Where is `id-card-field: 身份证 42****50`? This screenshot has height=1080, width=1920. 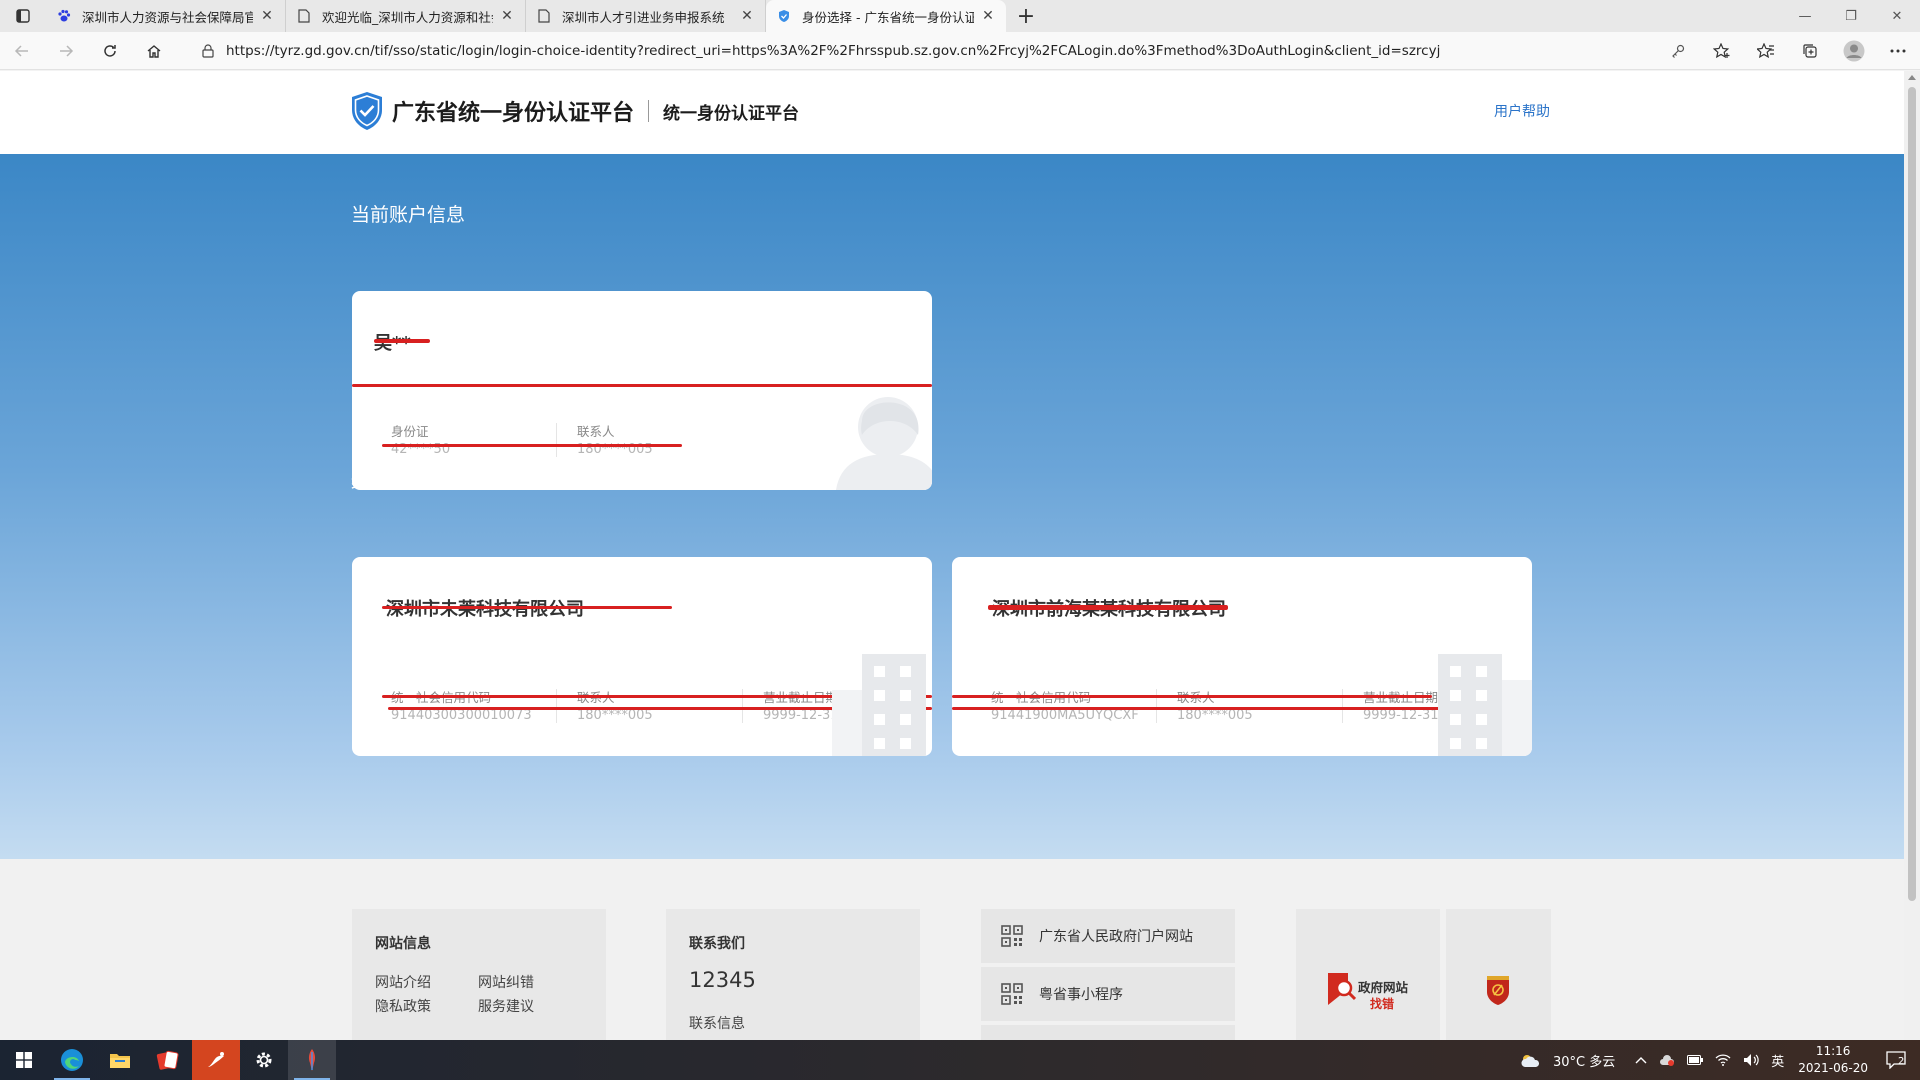 id-card-field: 身份证 42****50 is located at coordinates (420, 439).